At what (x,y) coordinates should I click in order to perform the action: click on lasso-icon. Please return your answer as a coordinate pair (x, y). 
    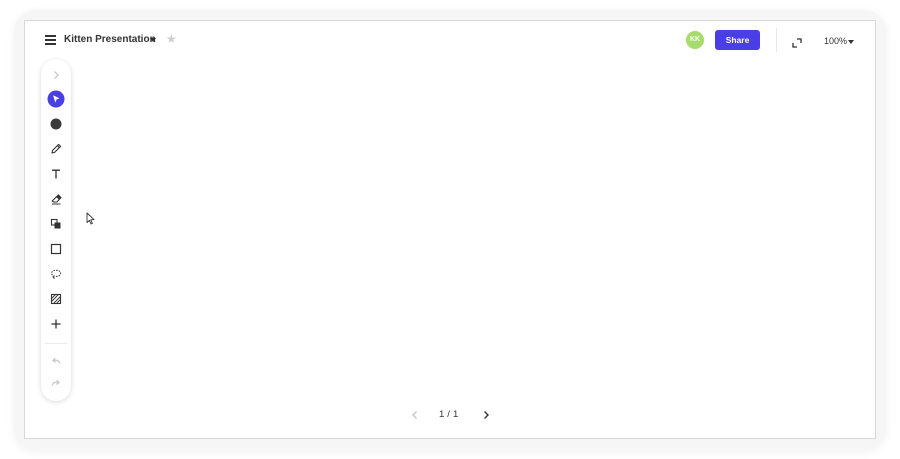
    Looking at the image, I should click on (56, 274).